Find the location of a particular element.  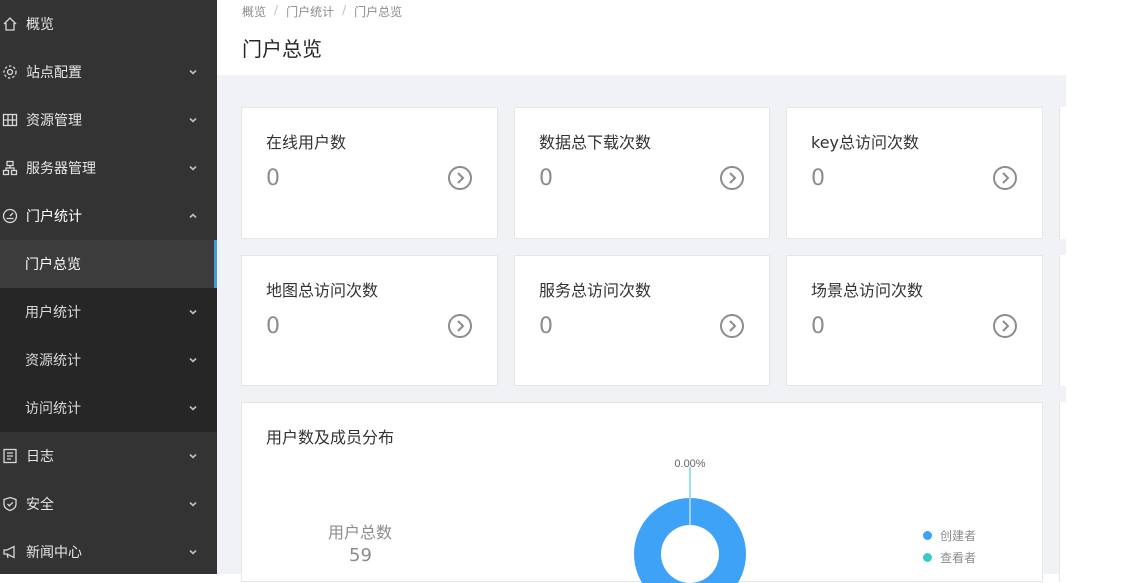

sidebar-item-overview: 概览 is located at coordinates (108, 24).